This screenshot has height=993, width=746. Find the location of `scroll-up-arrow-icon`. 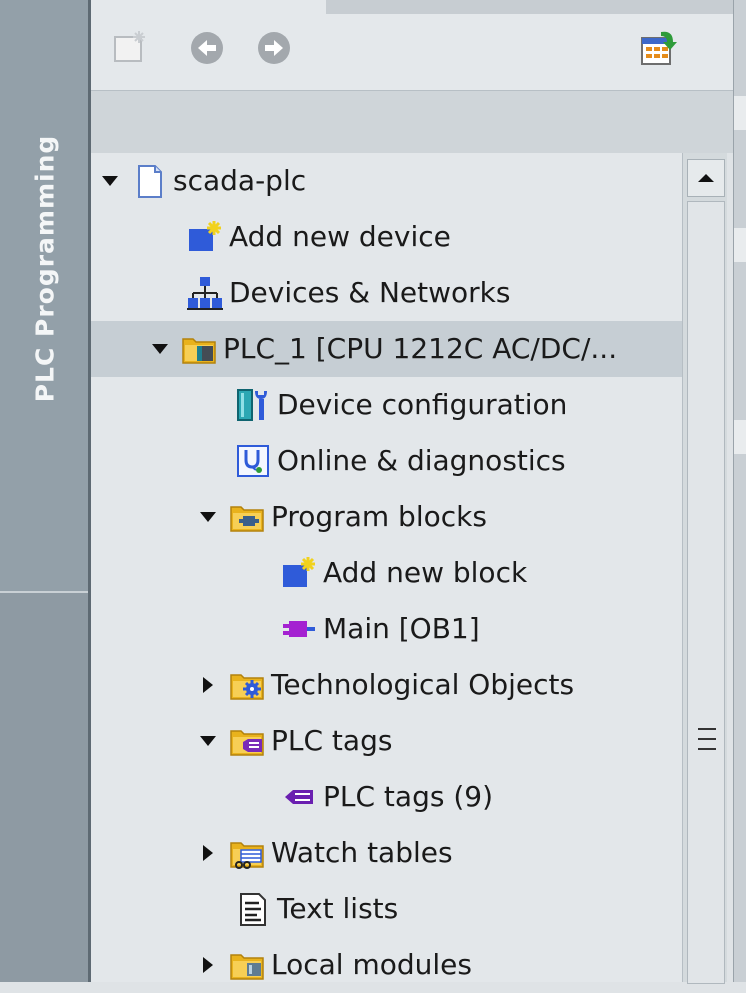

scroll-up-arrow-icon is located at coordinates (706, 178).